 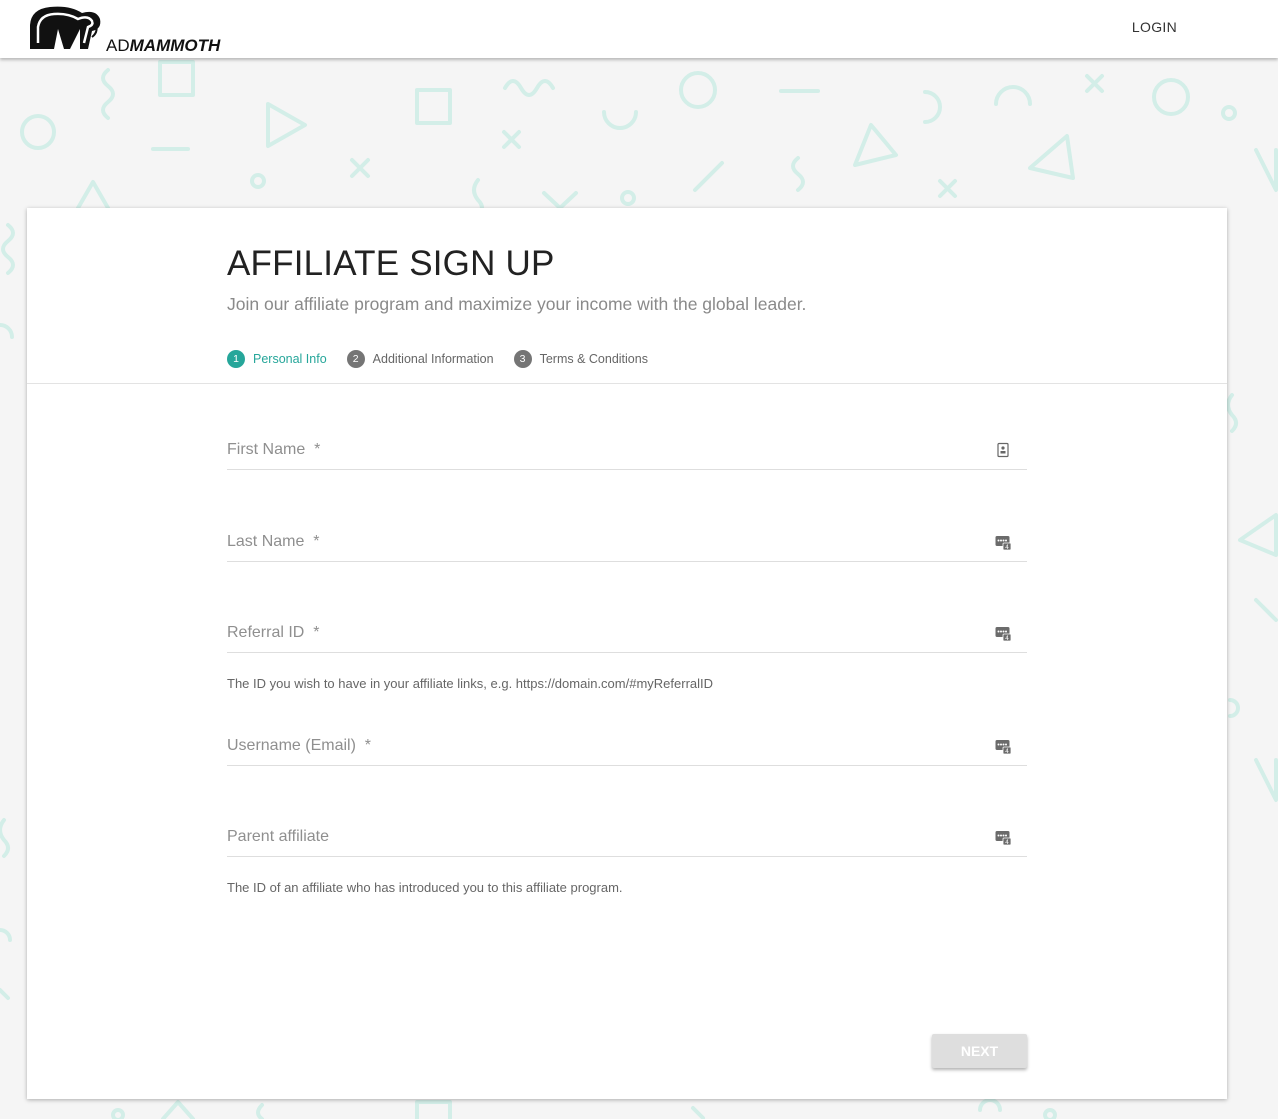 I want to click on next-button: NEXT, so click(x=979, y=1051).